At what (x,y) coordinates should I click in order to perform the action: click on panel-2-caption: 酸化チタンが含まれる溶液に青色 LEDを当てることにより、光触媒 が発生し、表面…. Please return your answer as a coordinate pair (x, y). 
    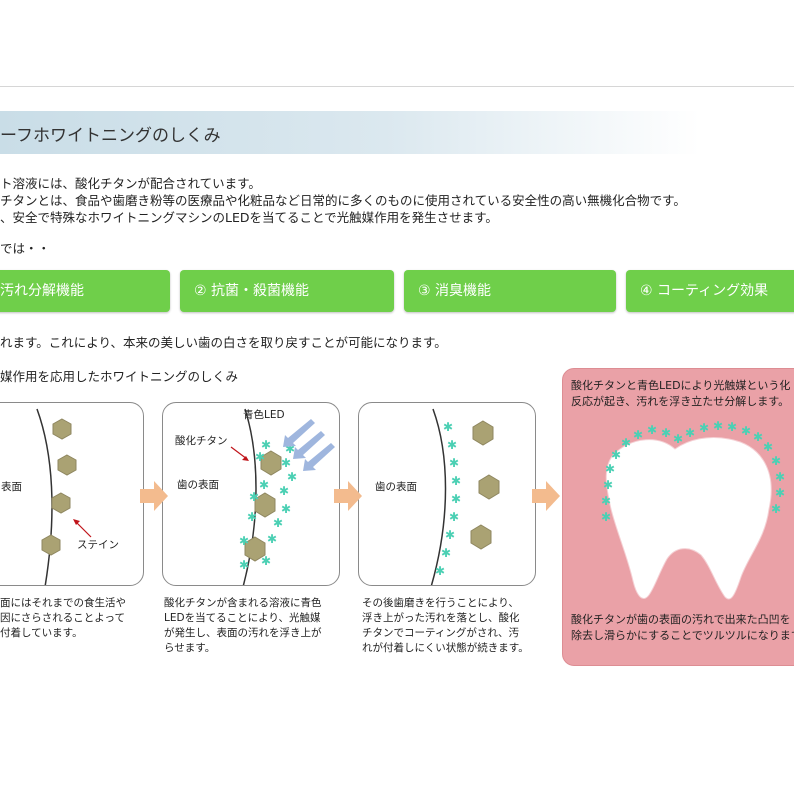
    Looking at the image, I should click on (243, 626).